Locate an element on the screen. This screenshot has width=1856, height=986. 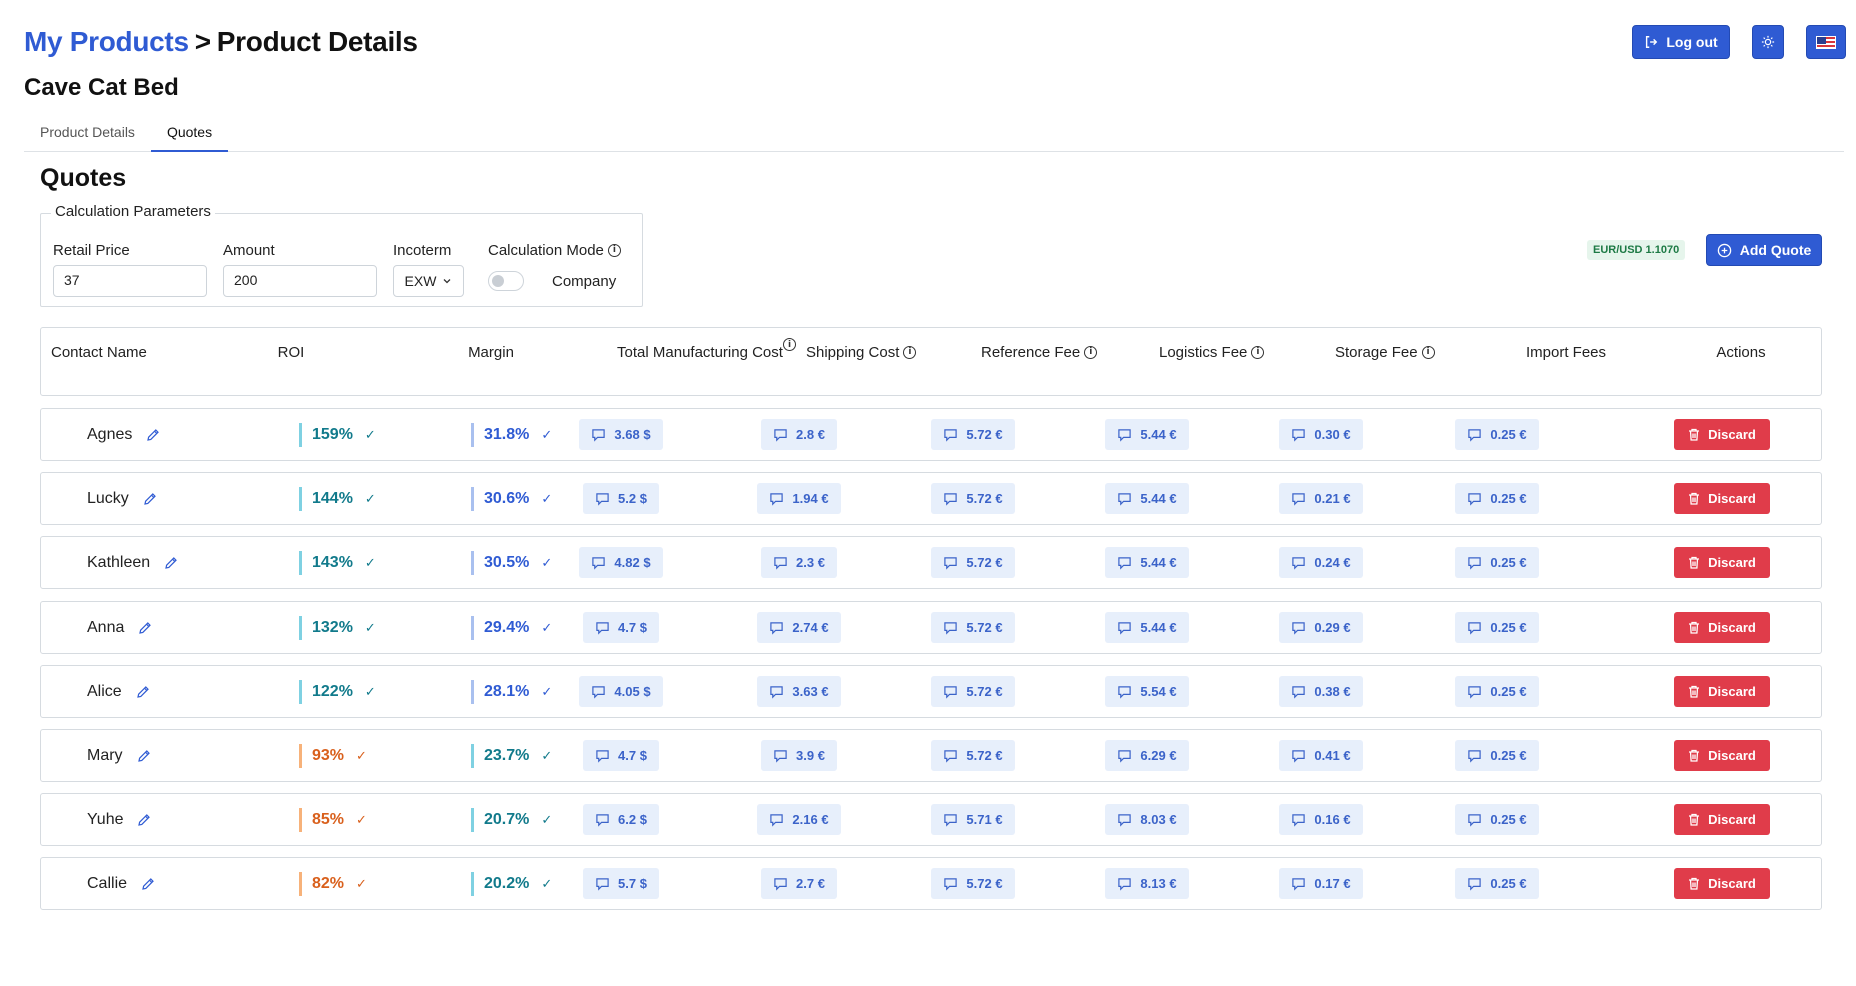
actions-cell: Discard is located at coordinates (1722, 498).